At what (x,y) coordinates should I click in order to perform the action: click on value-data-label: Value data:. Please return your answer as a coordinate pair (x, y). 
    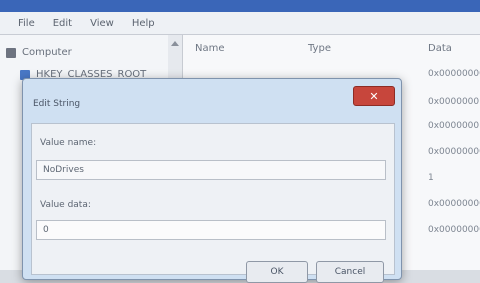
    Looking at the image, I should click on (65, 205).